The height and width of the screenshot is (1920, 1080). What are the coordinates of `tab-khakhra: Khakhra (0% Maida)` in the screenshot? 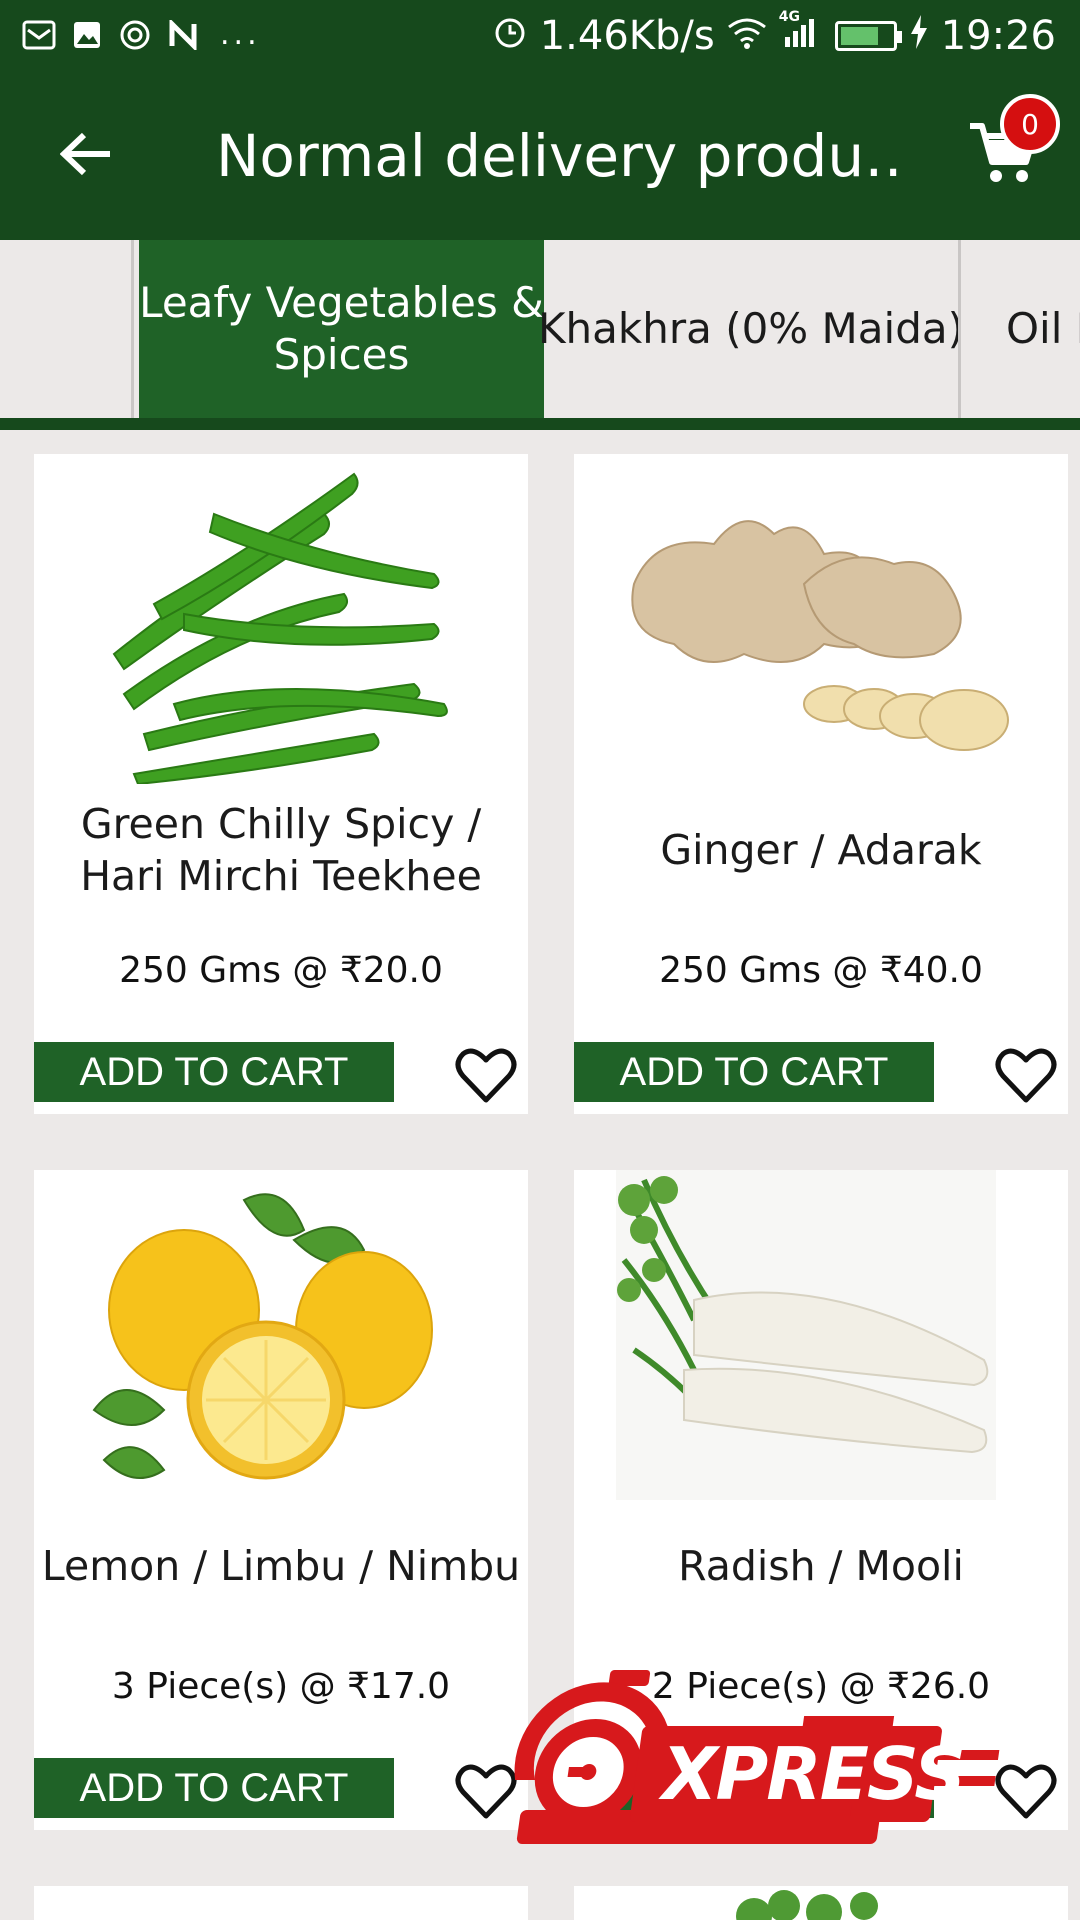 It's located at (751, 329).